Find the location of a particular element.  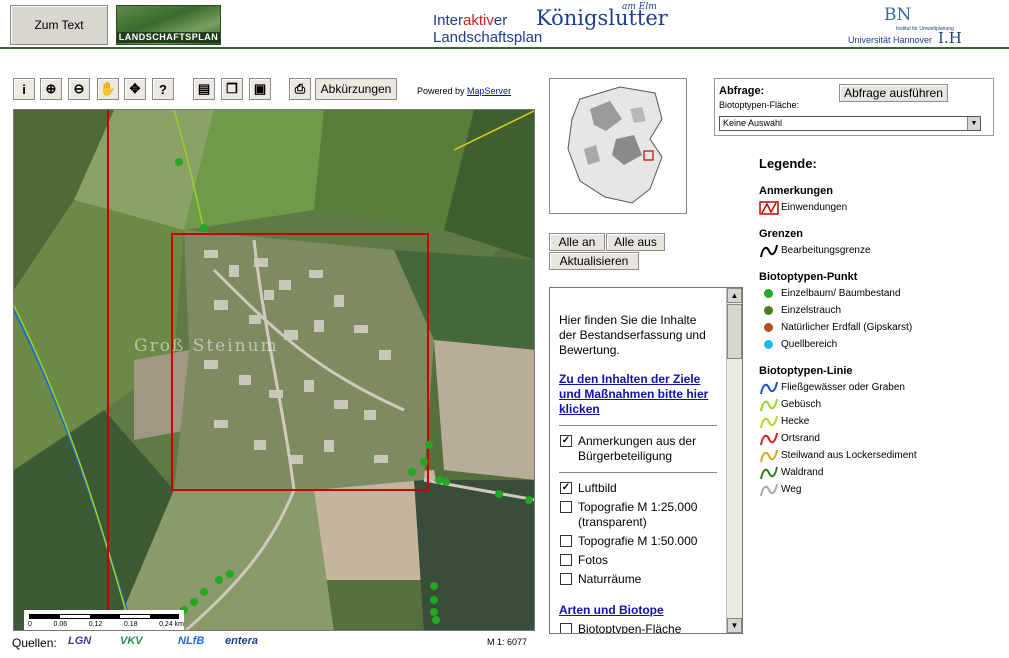

legend-item: Quellbereich is located at coordinates (879, 344).